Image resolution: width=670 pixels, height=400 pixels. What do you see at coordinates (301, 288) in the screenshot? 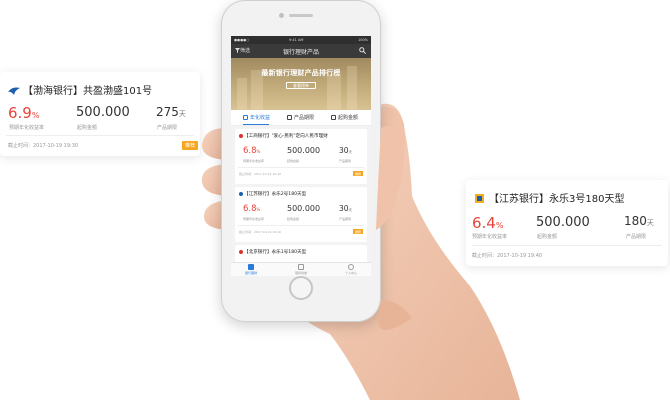
I see `home-button` at bounding box center [301, 288].